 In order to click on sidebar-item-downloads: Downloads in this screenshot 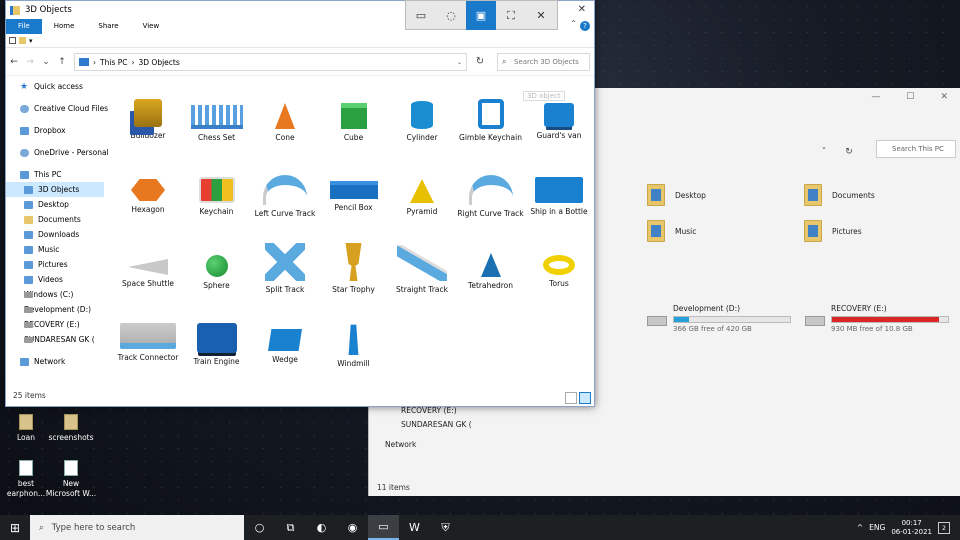, I will do `click(55, 234)`.